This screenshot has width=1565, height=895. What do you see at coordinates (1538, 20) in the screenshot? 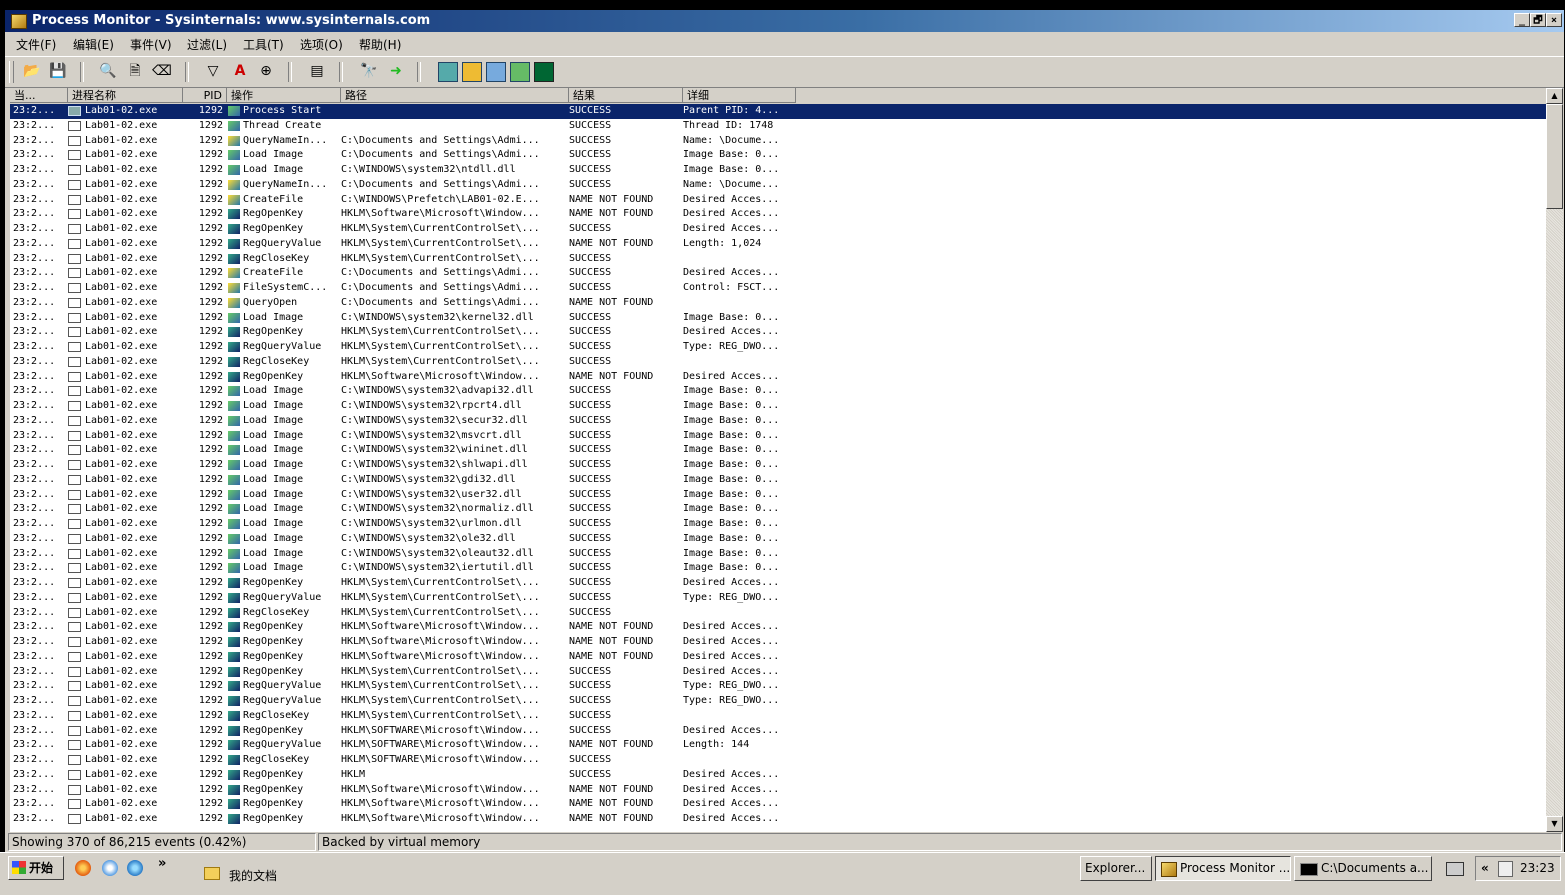
I see `restore-button: 🗗` at bounding box center [1538, 20].